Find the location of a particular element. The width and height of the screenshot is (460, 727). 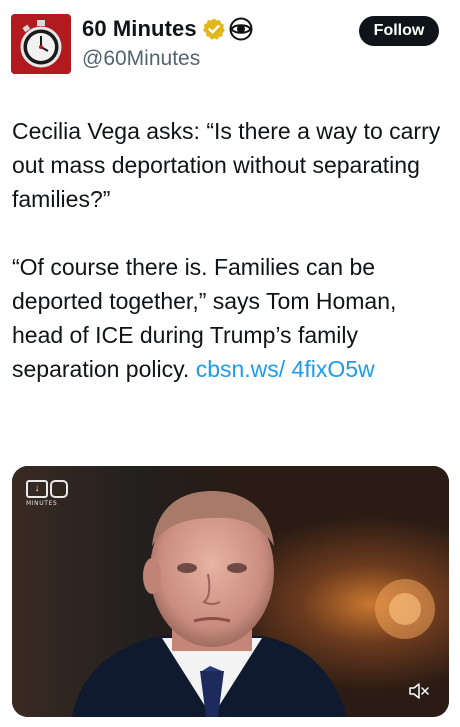

display-name: 60 Minutes is located at coordinates (139, 29).